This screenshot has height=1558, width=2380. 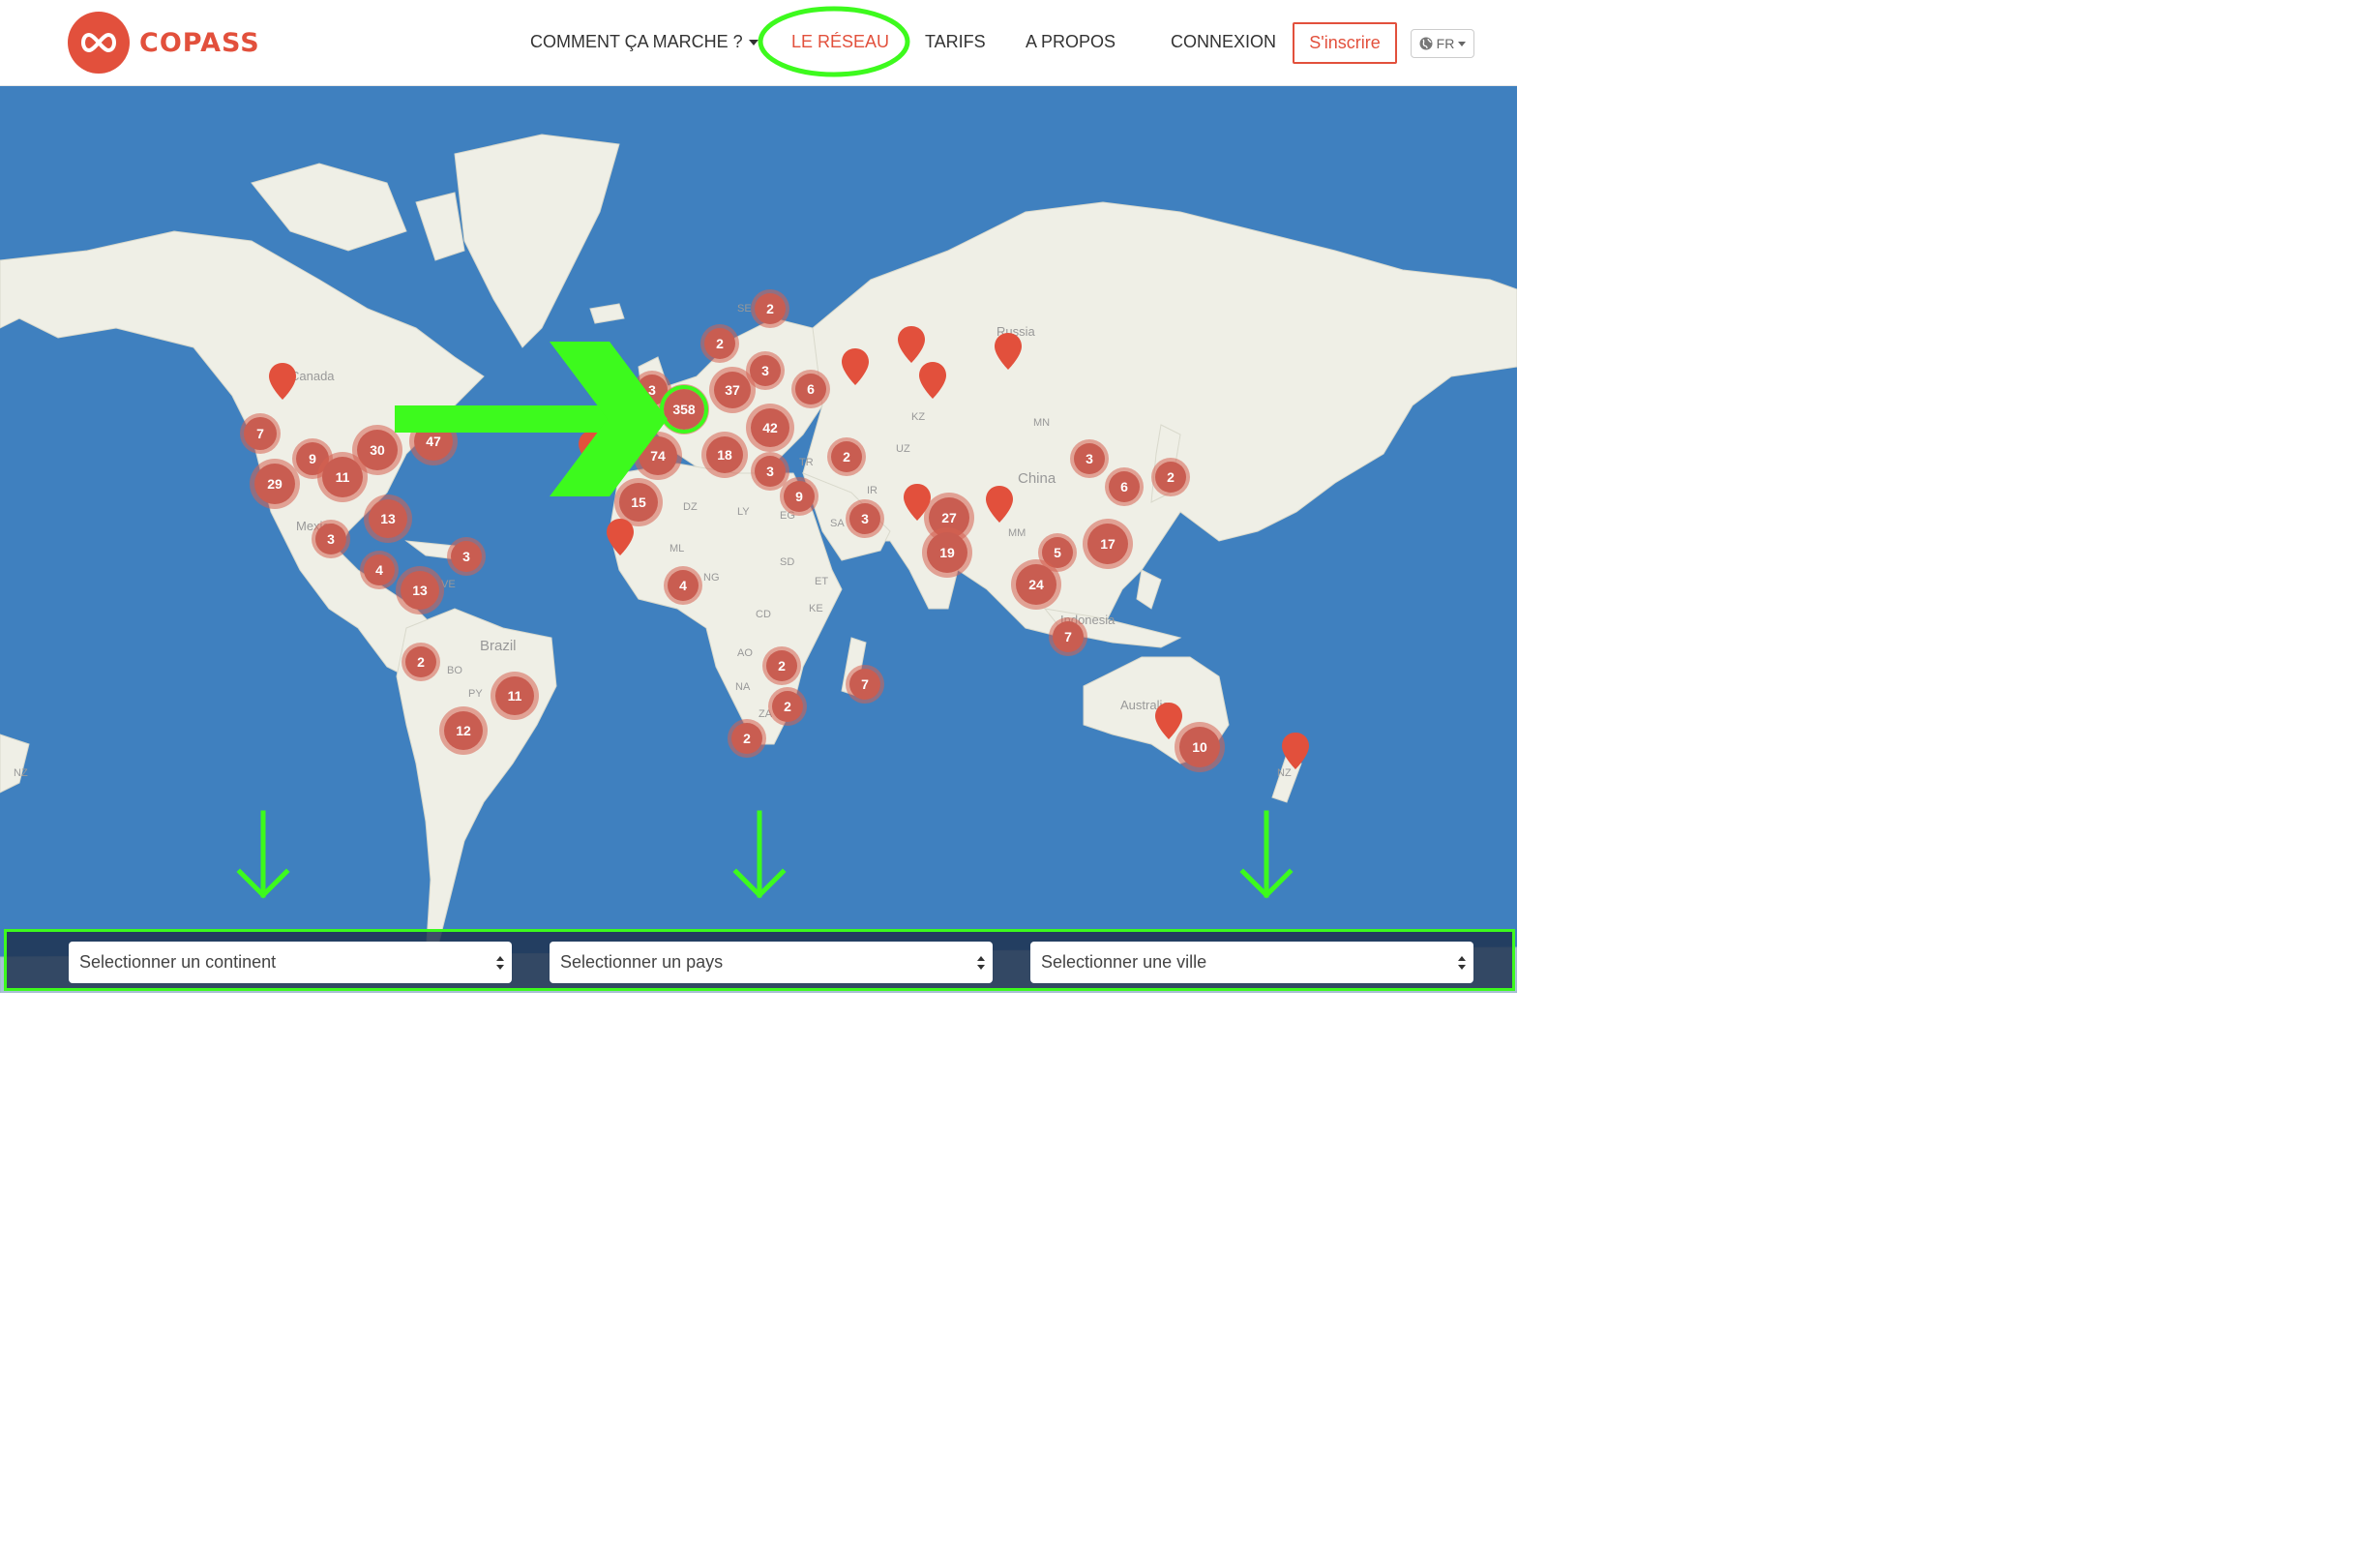 What do you see at coordinates (642, 962) in the screenshot?
I see `country-select-value: Selectionner un pays` at bounding box center [642, 962].